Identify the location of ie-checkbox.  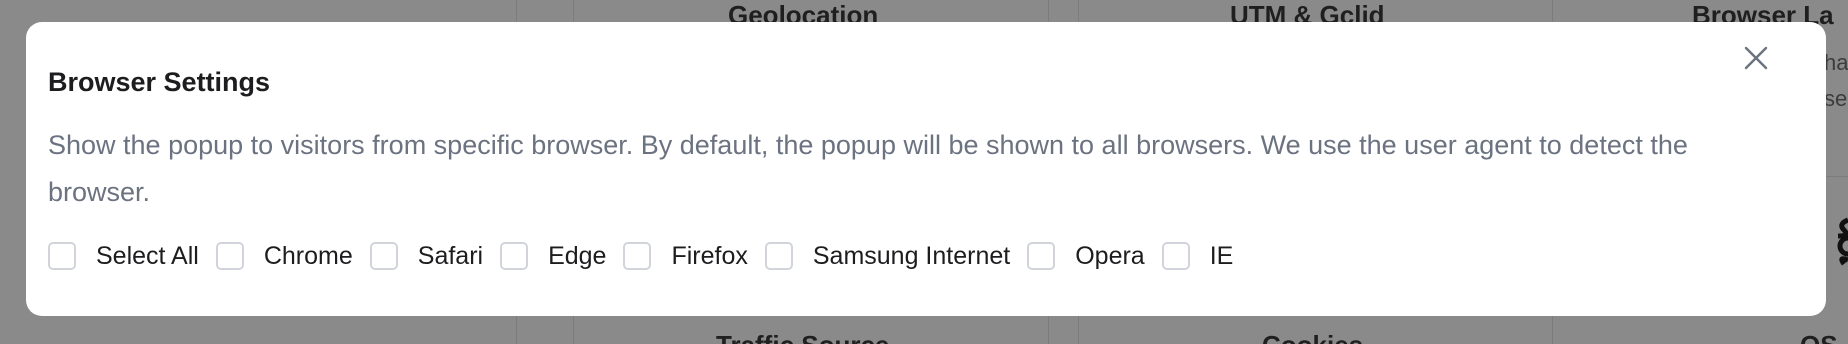
(1175, 256).